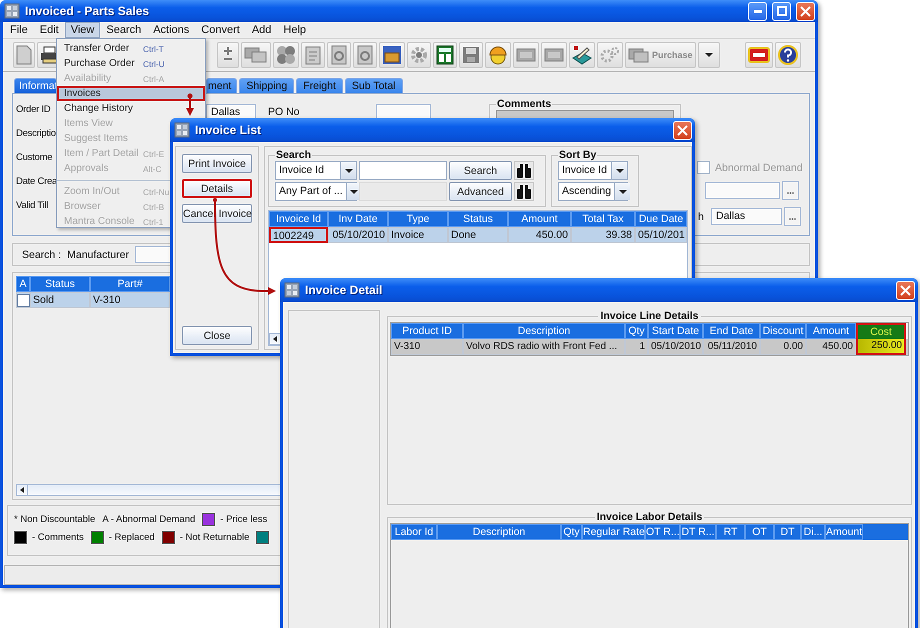 This screenshot has height=628, width=920. What do you see at coordinates (480, 170) in the screenshot?
I see `search-button: Search` at bounding box center [480, 170].